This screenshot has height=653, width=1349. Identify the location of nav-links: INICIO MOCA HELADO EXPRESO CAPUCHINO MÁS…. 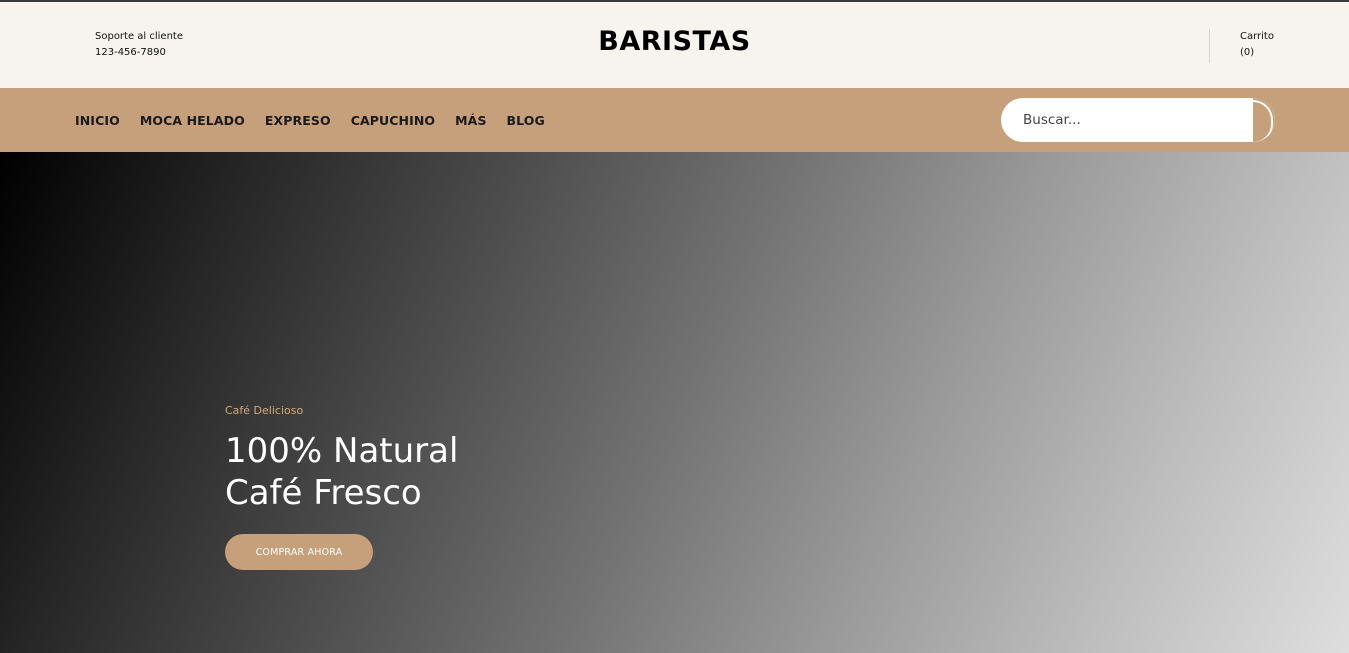
(310, 120).